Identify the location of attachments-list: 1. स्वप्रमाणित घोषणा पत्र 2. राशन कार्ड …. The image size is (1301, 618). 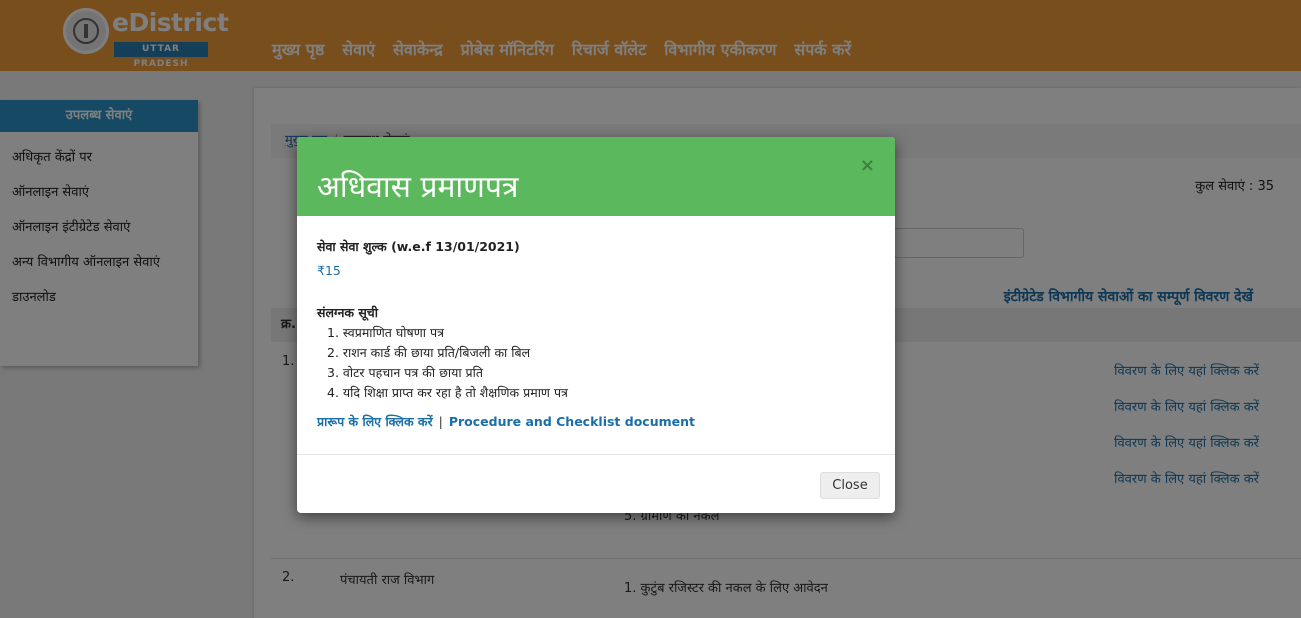
(596, 363).